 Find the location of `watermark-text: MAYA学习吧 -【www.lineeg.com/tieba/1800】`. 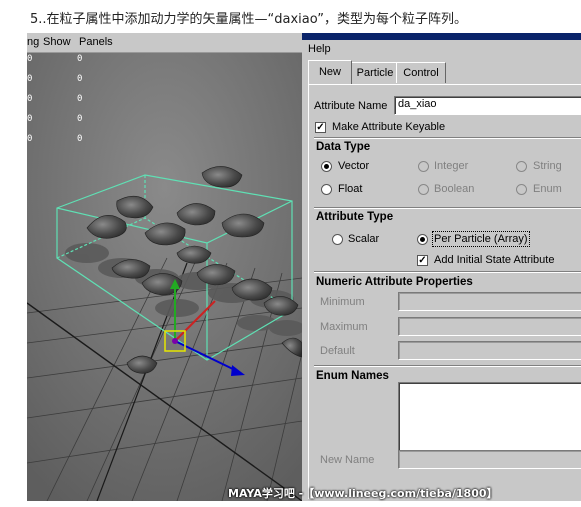

watermark-text: MAYA学习吧 -【www.lineeg.com/tieba/1800】 is located at coordinates (363, 493).